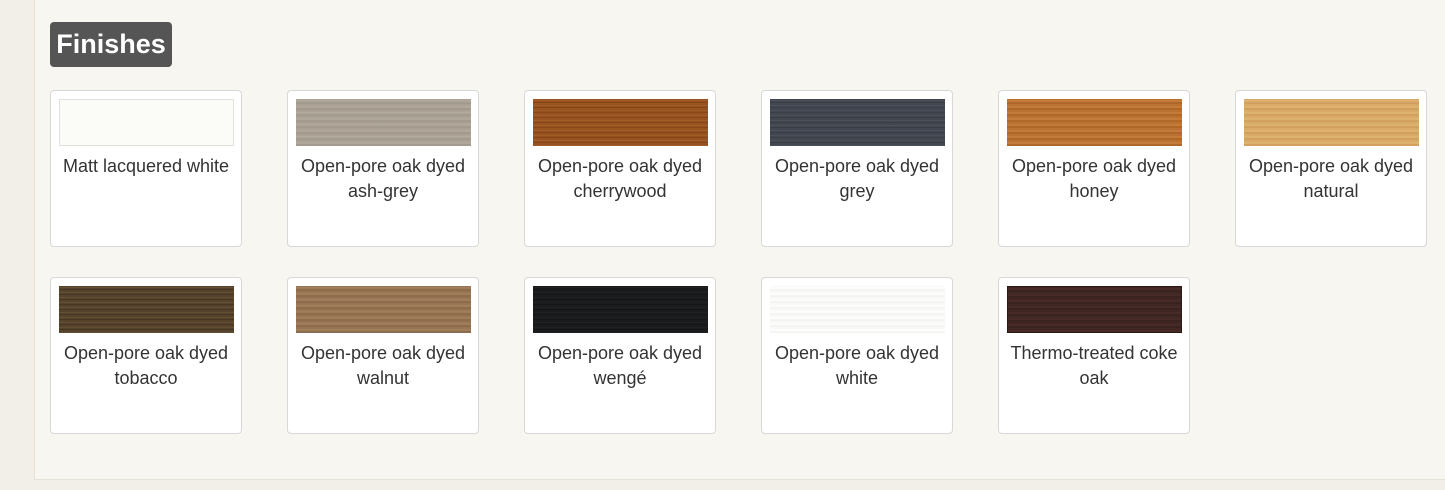  Describe the element at coordinates (1331, 178) in the screenshot. I see `finish-label: Open-pore oak dyed natural` at that location.